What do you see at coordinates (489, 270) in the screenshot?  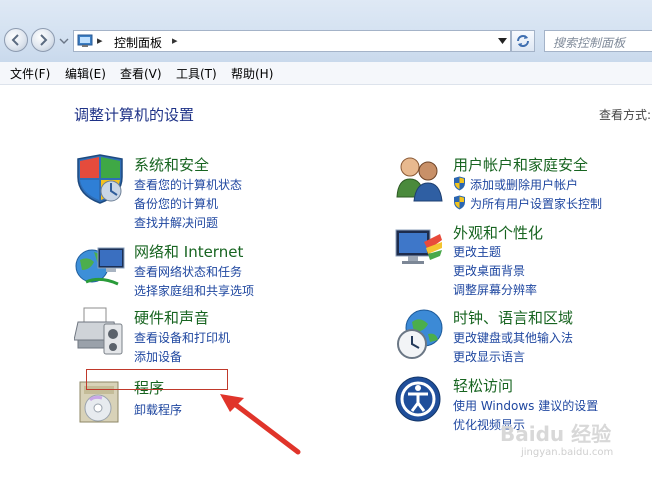 I see `link-desktop-background: 更改桌面背景` at bounding box center [489, 270].